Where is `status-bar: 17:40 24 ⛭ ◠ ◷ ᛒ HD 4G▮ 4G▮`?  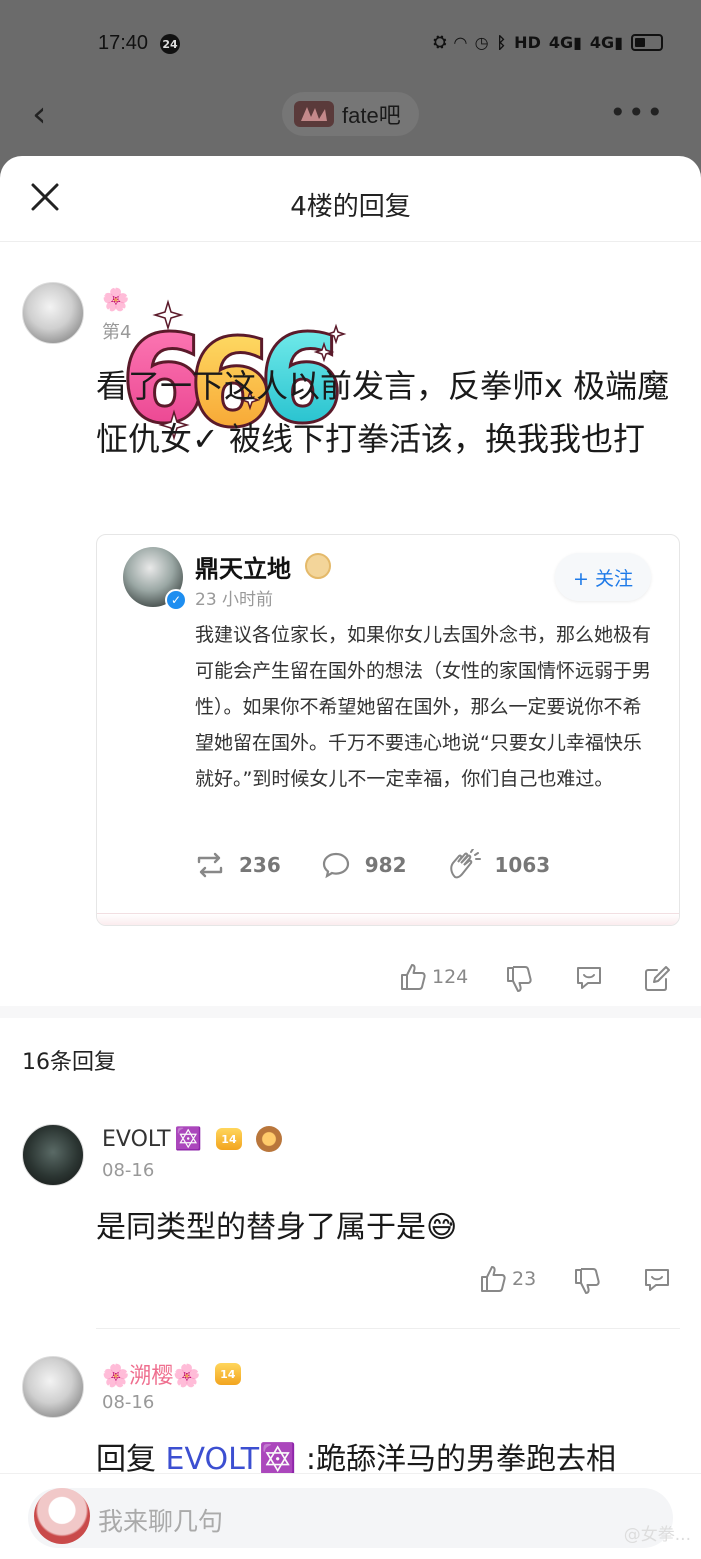
status-bar: 17:40 24 ⛭ ◠ ◷ ᛒ HD 4G▮ 4G▮ is located at coordinates (350, 44).